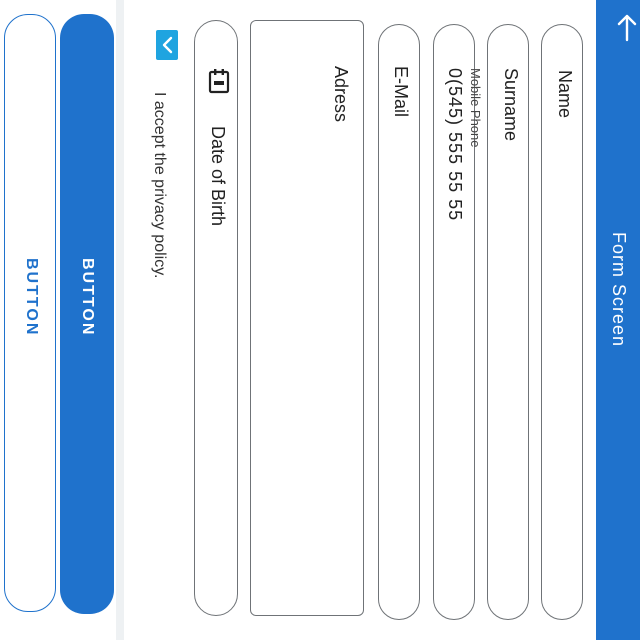  What do you see at coordinates (341, 94) in the screenshot?
I see `address-field-label: Adress` at bounding box center [341, 94].